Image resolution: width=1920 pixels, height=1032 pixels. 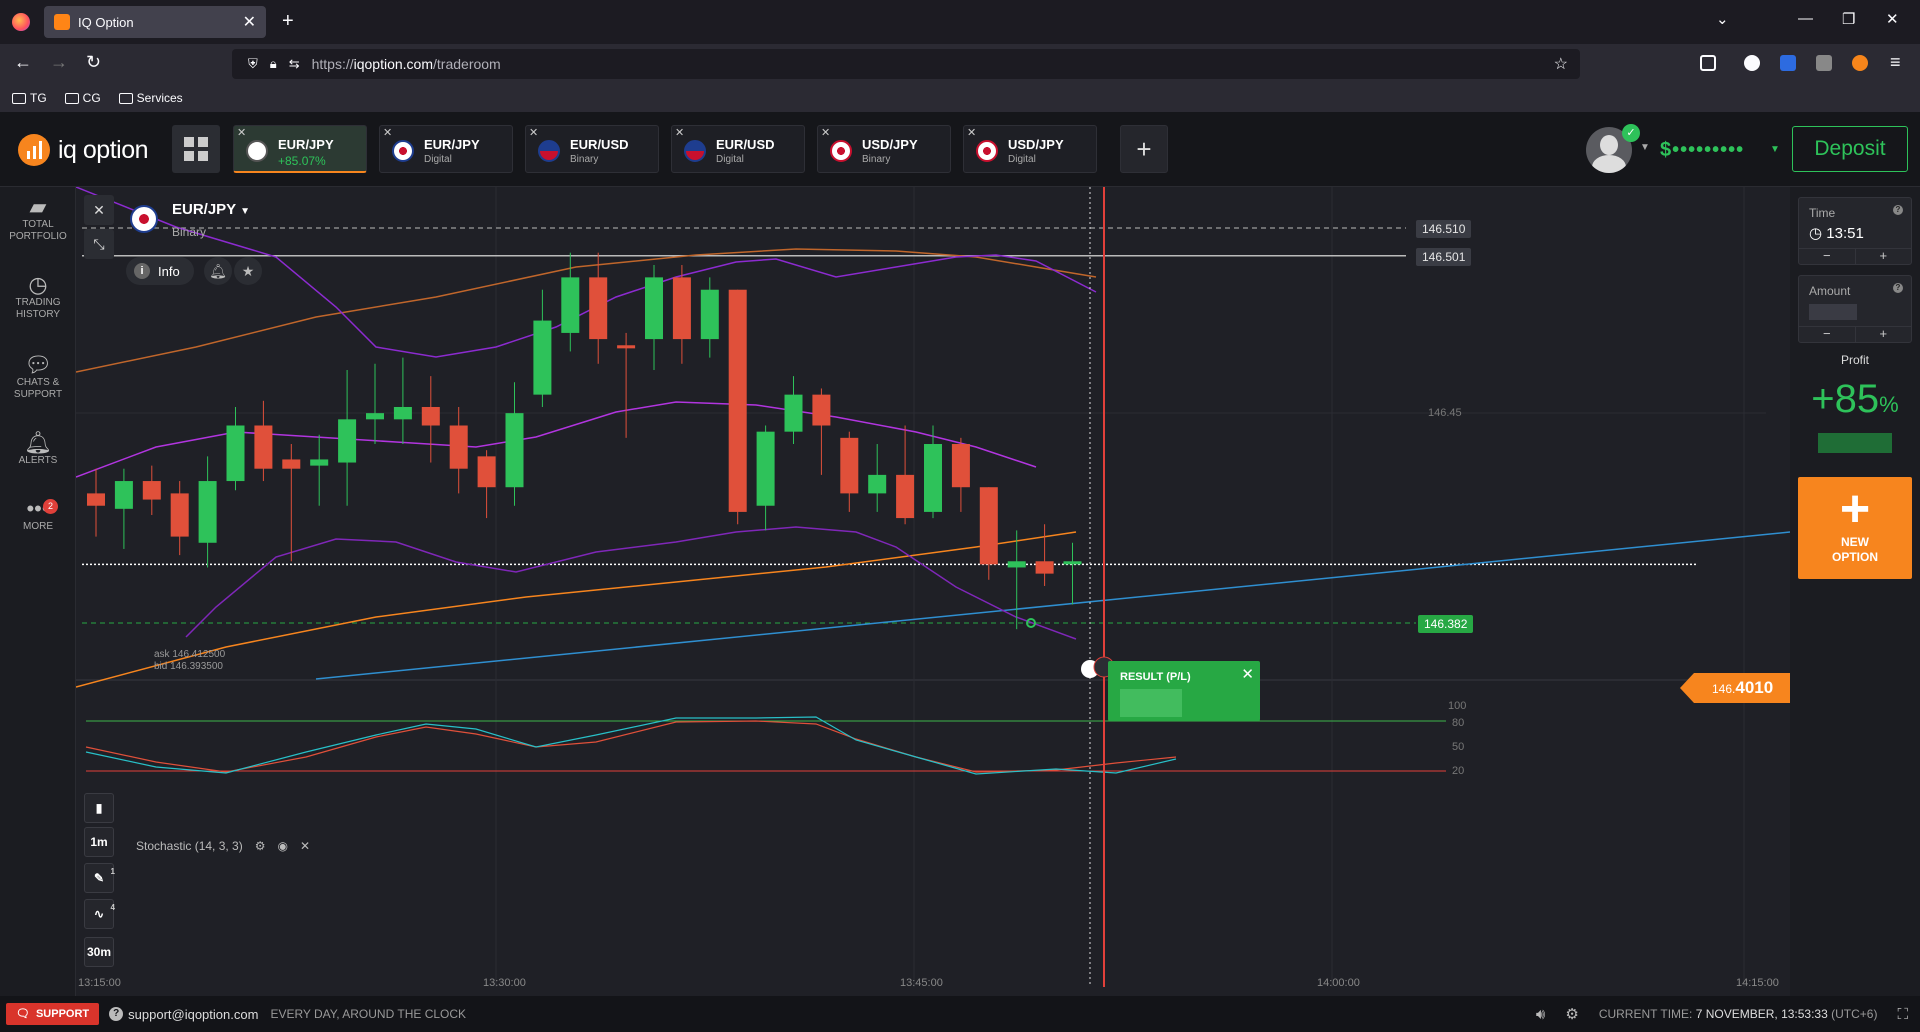 What do you see at coordinates (1571, 1014) in the screenshot?
I see `settings-gear-icon: ⚙` at bounding box center [1571, 1014].